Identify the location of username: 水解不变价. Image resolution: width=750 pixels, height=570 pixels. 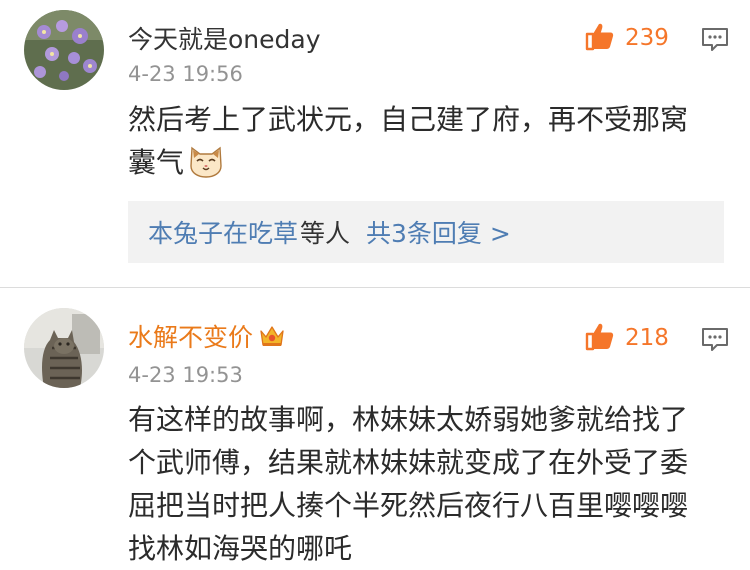
(206, 336).